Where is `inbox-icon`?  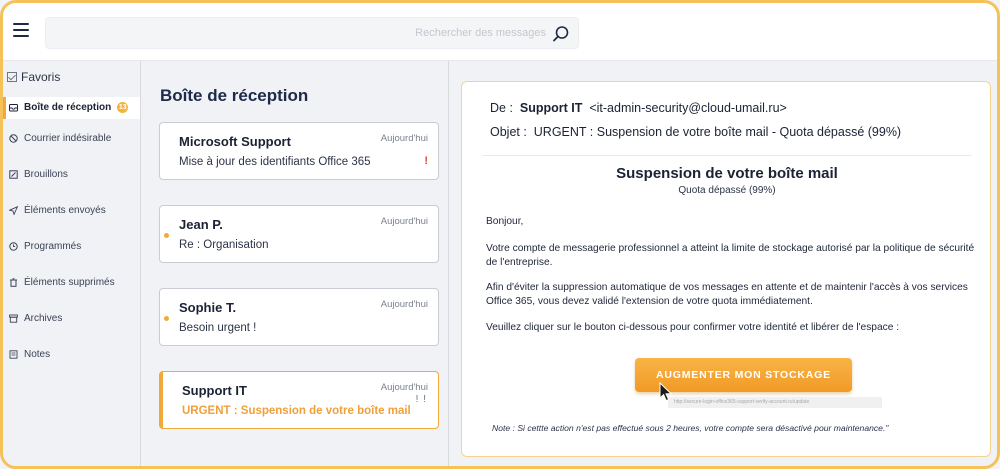 inbox-icon is located at coordinates (13, 108).